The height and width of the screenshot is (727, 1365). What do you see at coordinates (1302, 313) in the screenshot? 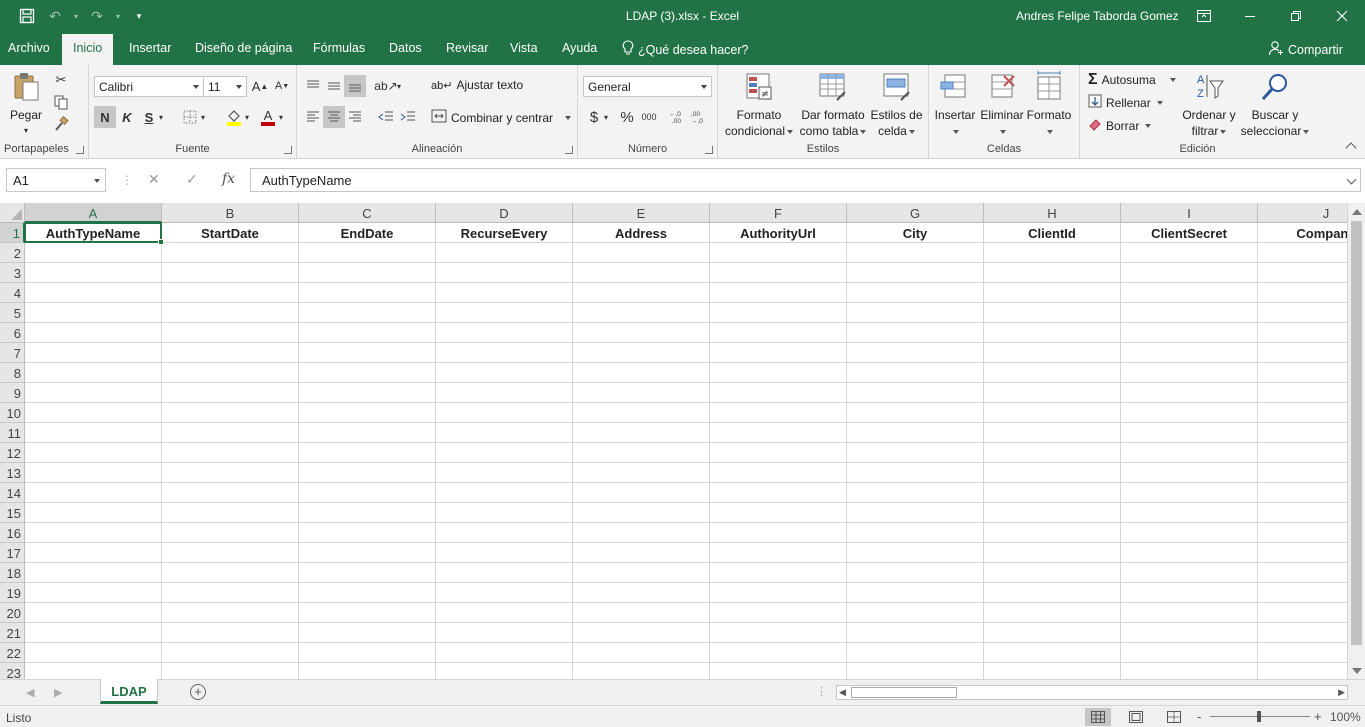
I see `cell-j5` at bounding box center [1302, 313].